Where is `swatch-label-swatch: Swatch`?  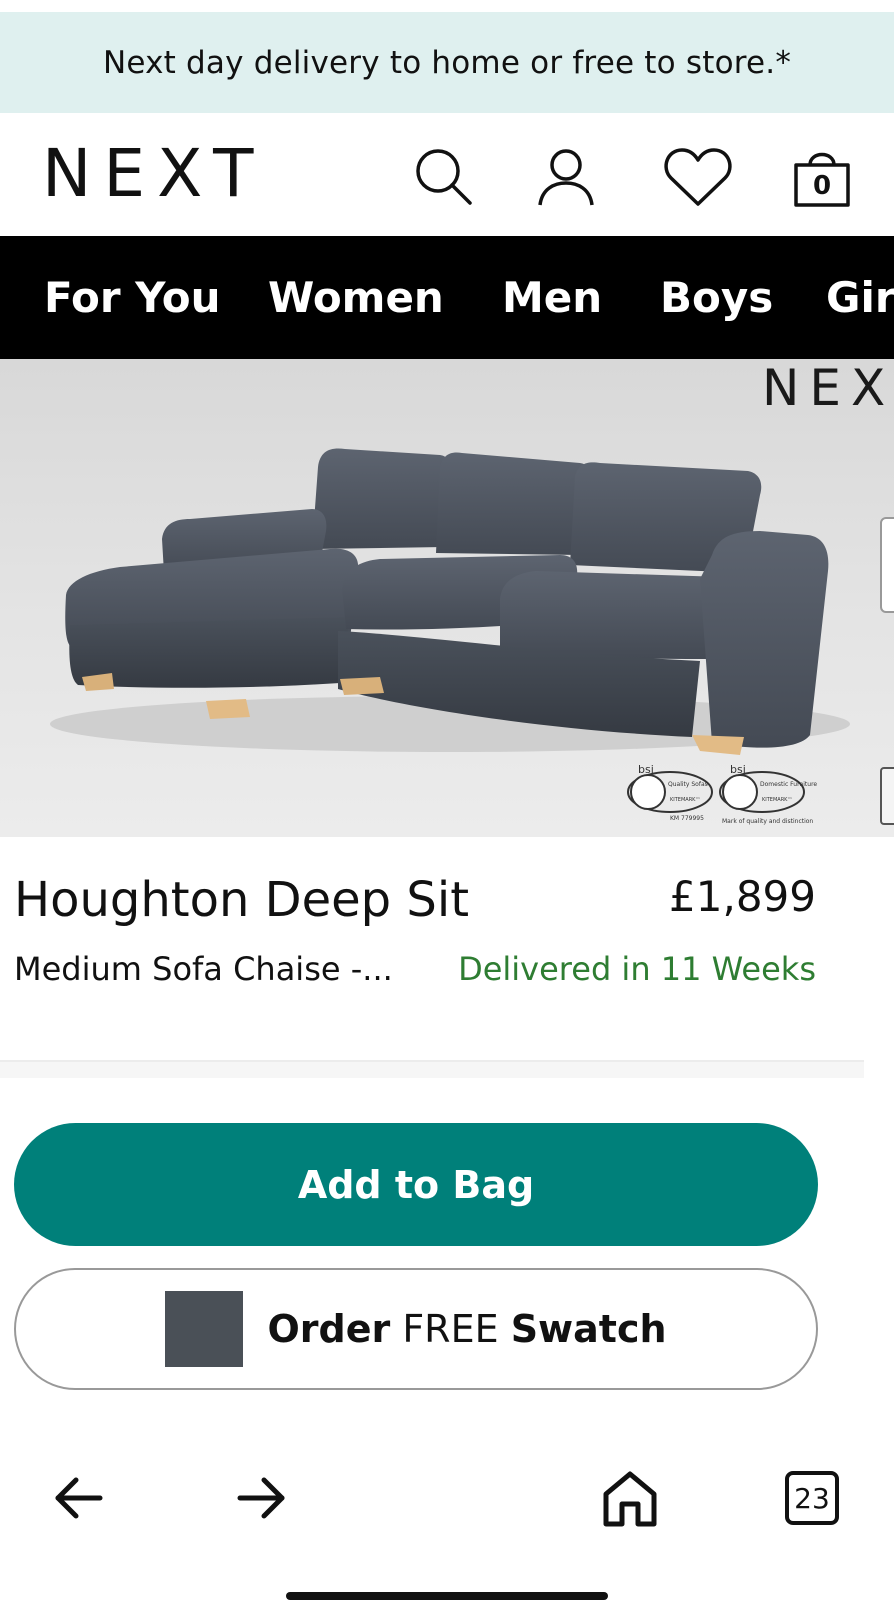 swatch-label-swatch: Swatch is located at coordinates (588, 1329).